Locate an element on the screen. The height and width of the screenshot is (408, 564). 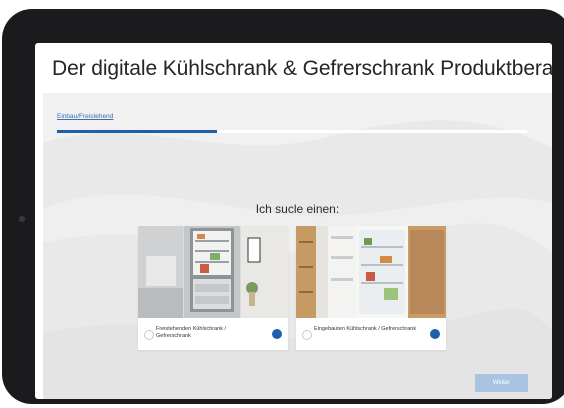
progress-bar-fill is located at coordinates (137, 131).